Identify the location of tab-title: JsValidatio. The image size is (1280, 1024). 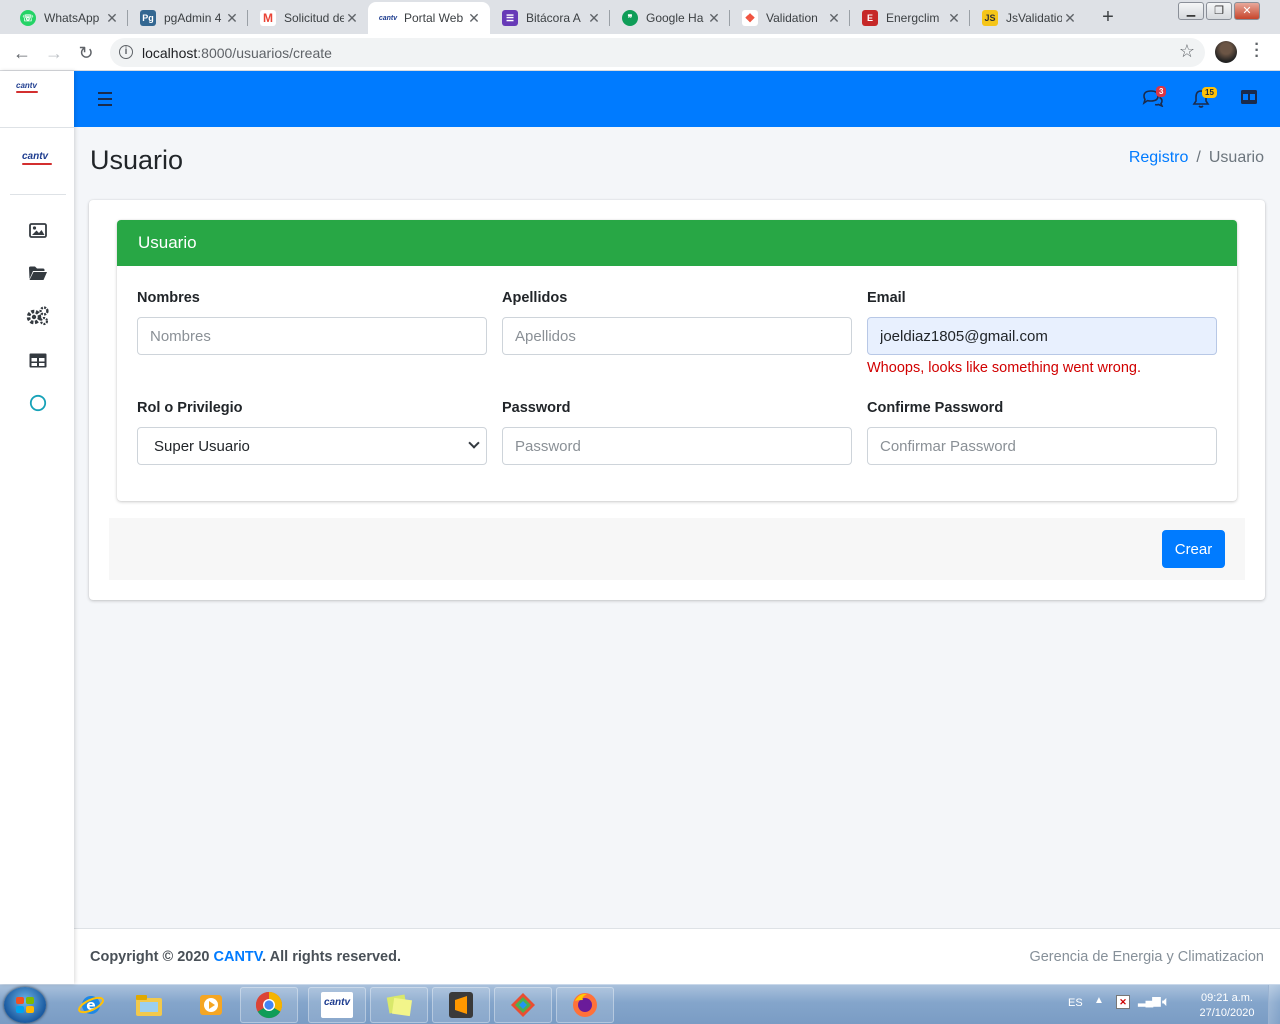
(1034, 18).